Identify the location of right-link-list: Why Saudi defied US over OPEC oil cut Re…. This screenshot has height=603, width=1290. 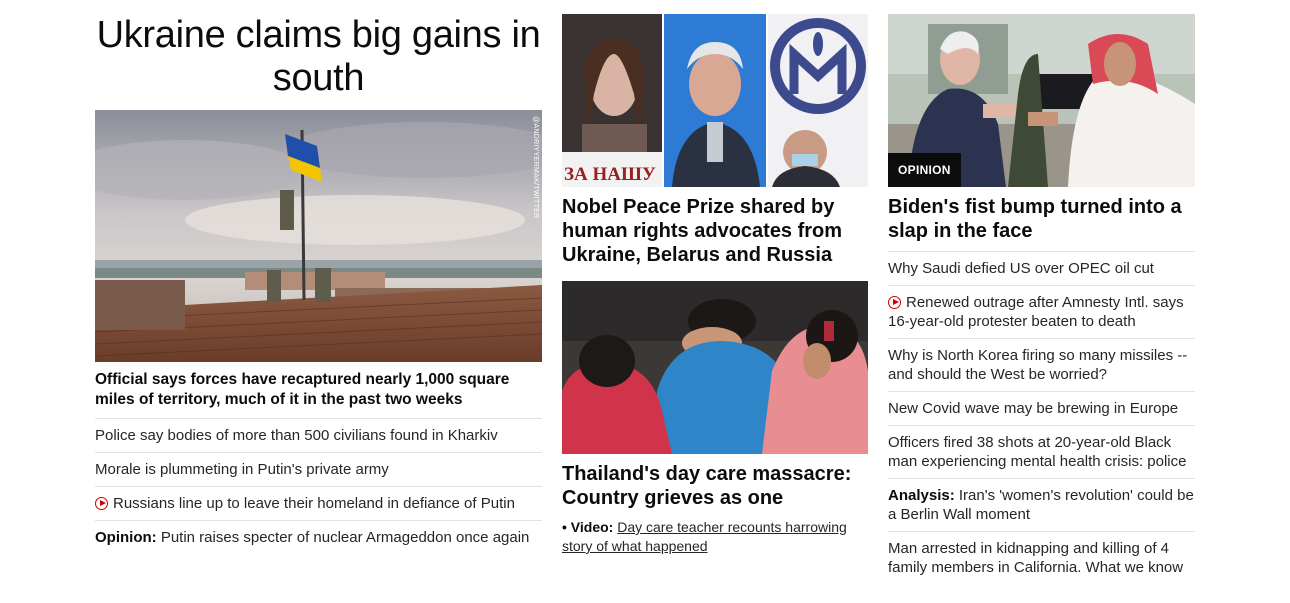
(1041, 417).